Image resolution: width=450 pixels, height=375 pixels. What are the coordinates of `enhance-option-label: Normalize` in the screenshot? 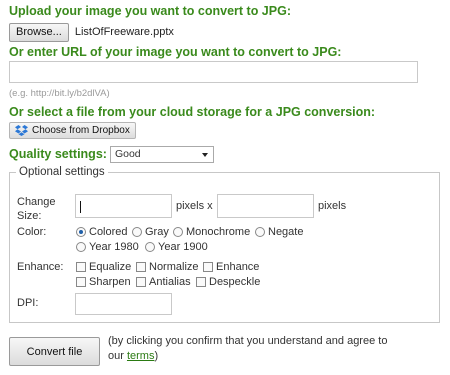 It's located at (174, 267).